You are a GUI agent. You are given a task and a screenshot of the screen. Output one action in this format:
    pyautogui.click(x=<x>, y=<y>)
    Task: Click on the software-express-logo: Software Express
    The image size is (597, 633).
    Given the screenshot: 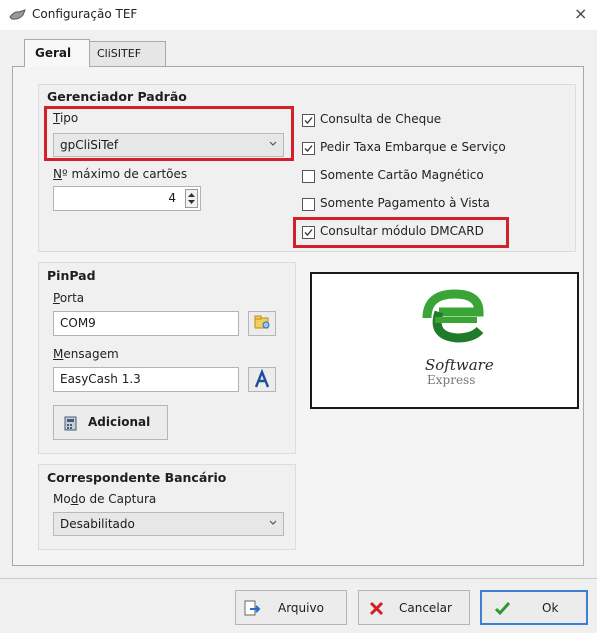 What is the action you would take?
    pyautogui.click(x=444, y=340)
    